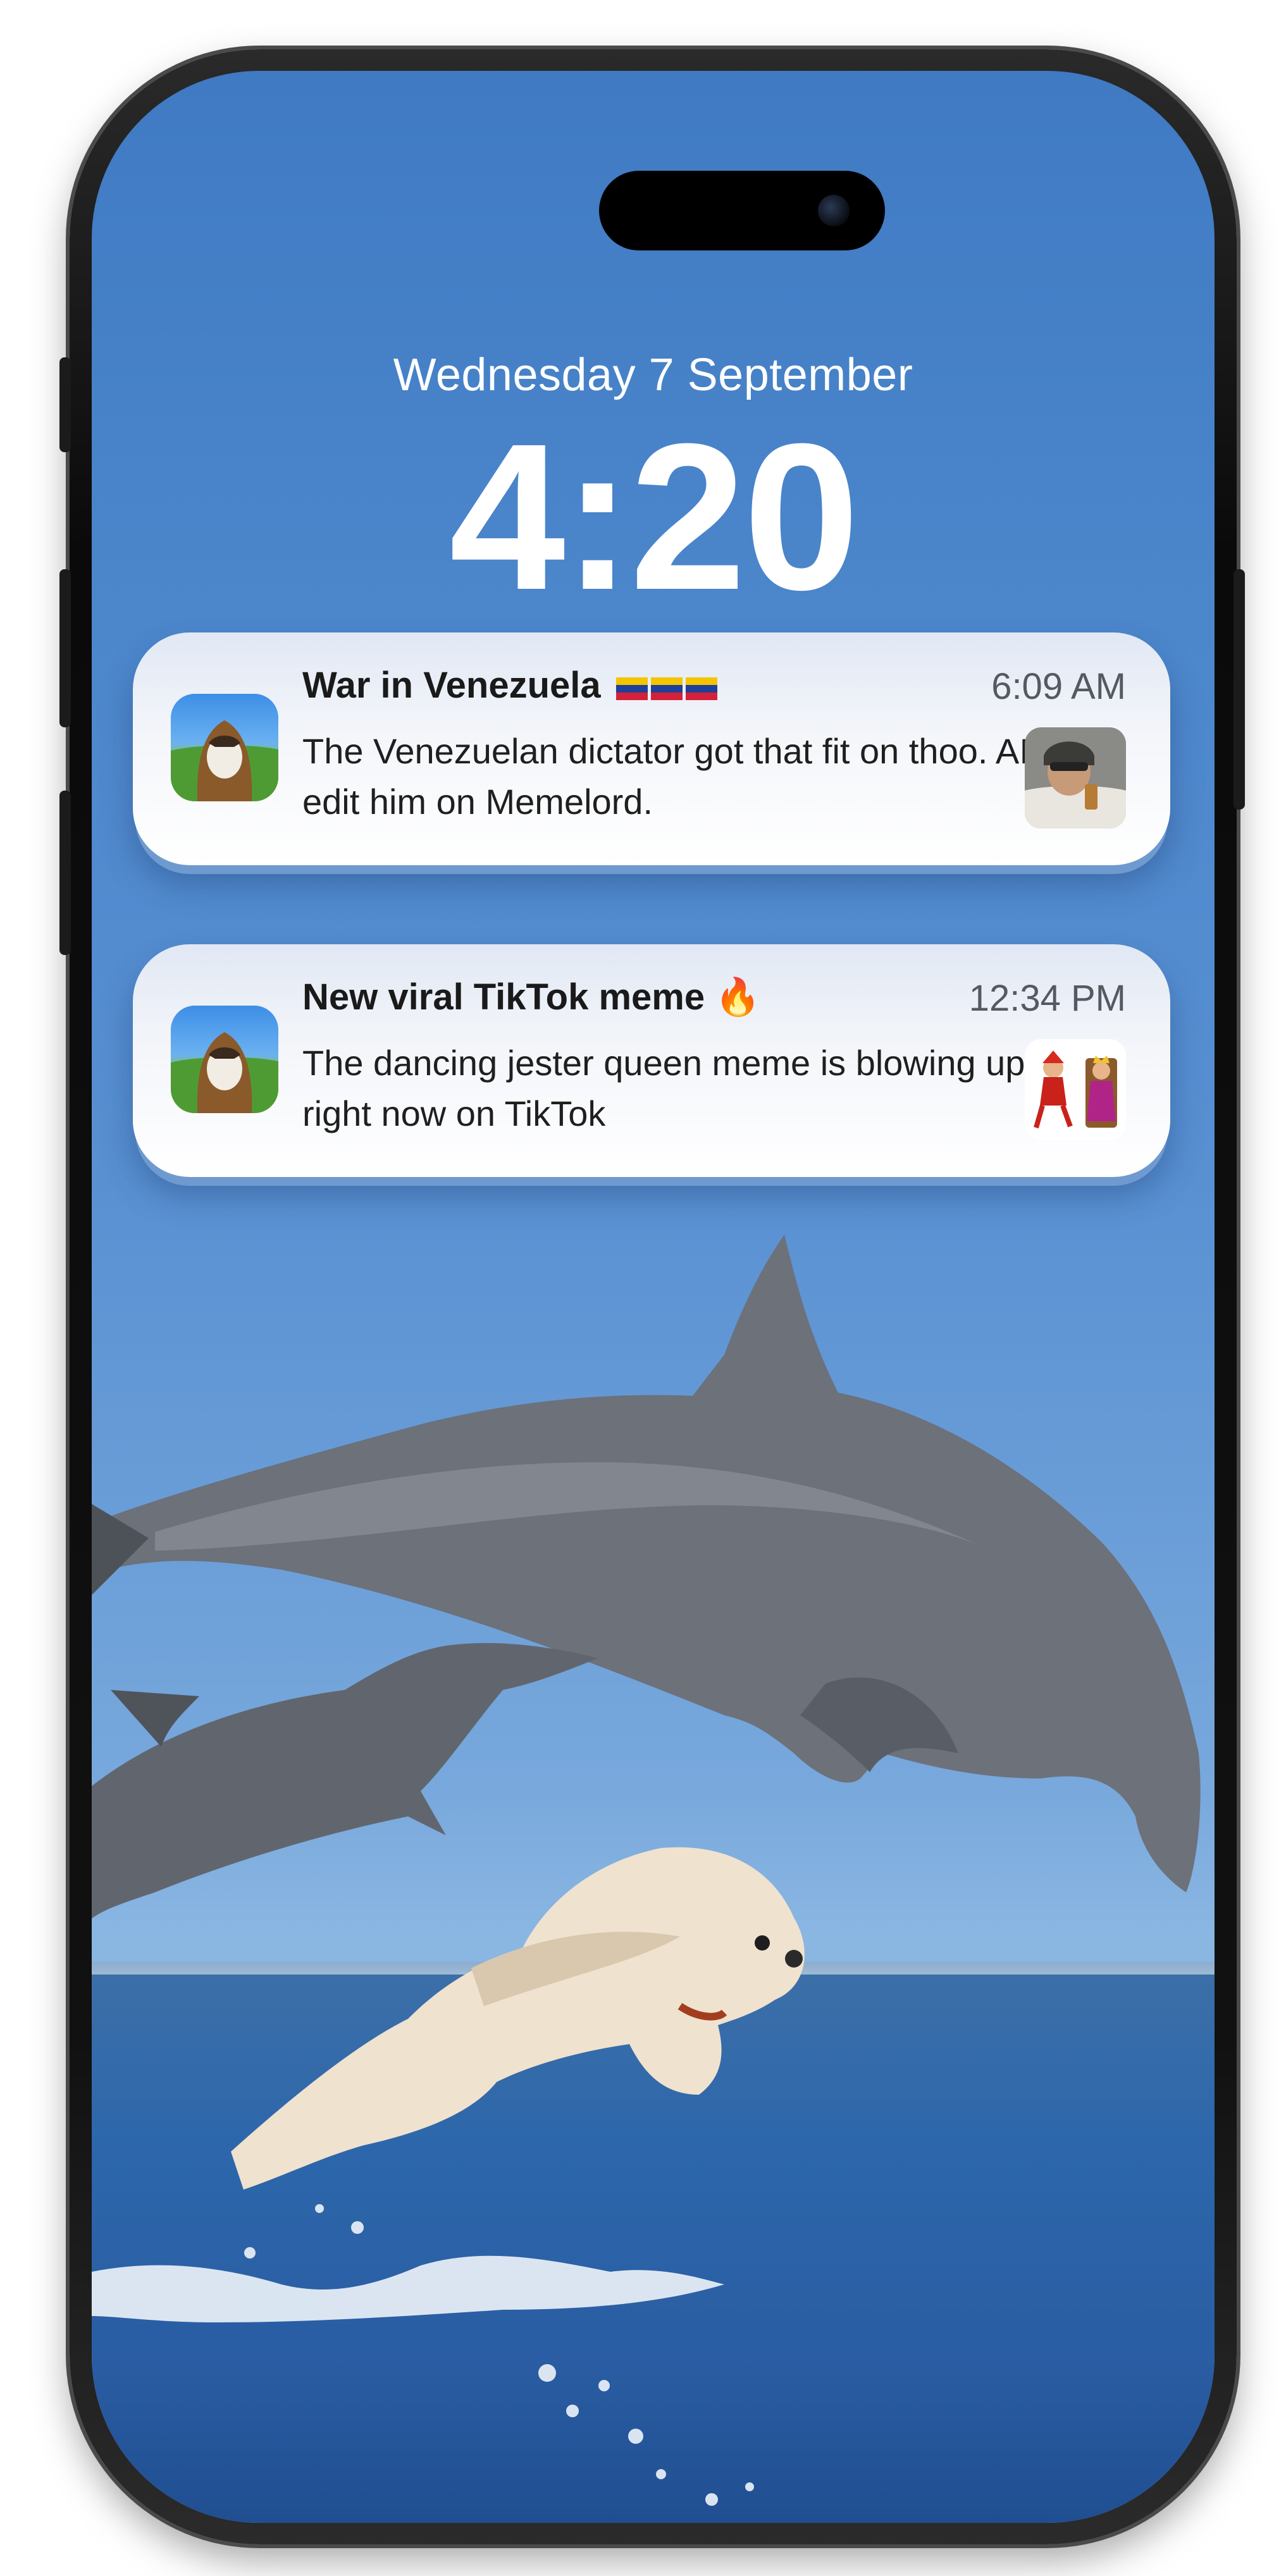 Image resolution: width=1286 pixels, height=2576 pixels. I want to click on notification-time: 6:09 AM, so click(1058, 686).